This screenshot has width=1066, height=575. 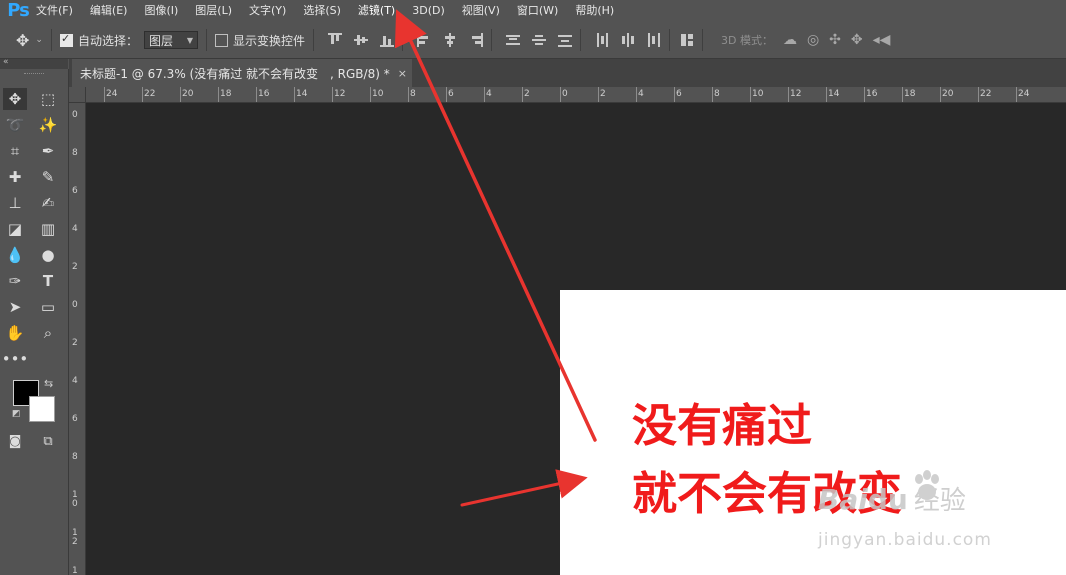 What do you see at coordinates (654, 40) in the screenshot?
I see `distribute-right-icon` at bounding box center [654, 40].